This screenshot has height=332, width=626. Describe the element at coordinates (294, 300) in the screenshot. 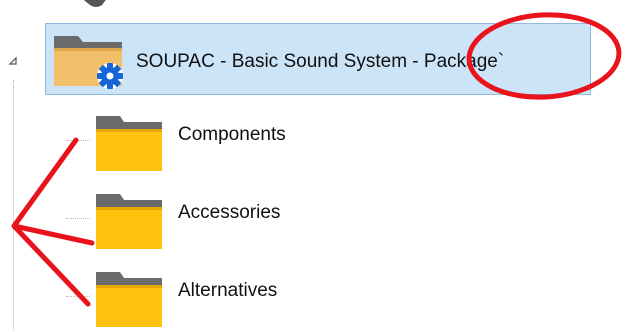

I see `tree-item-alternatives: Alternatives` at that location.